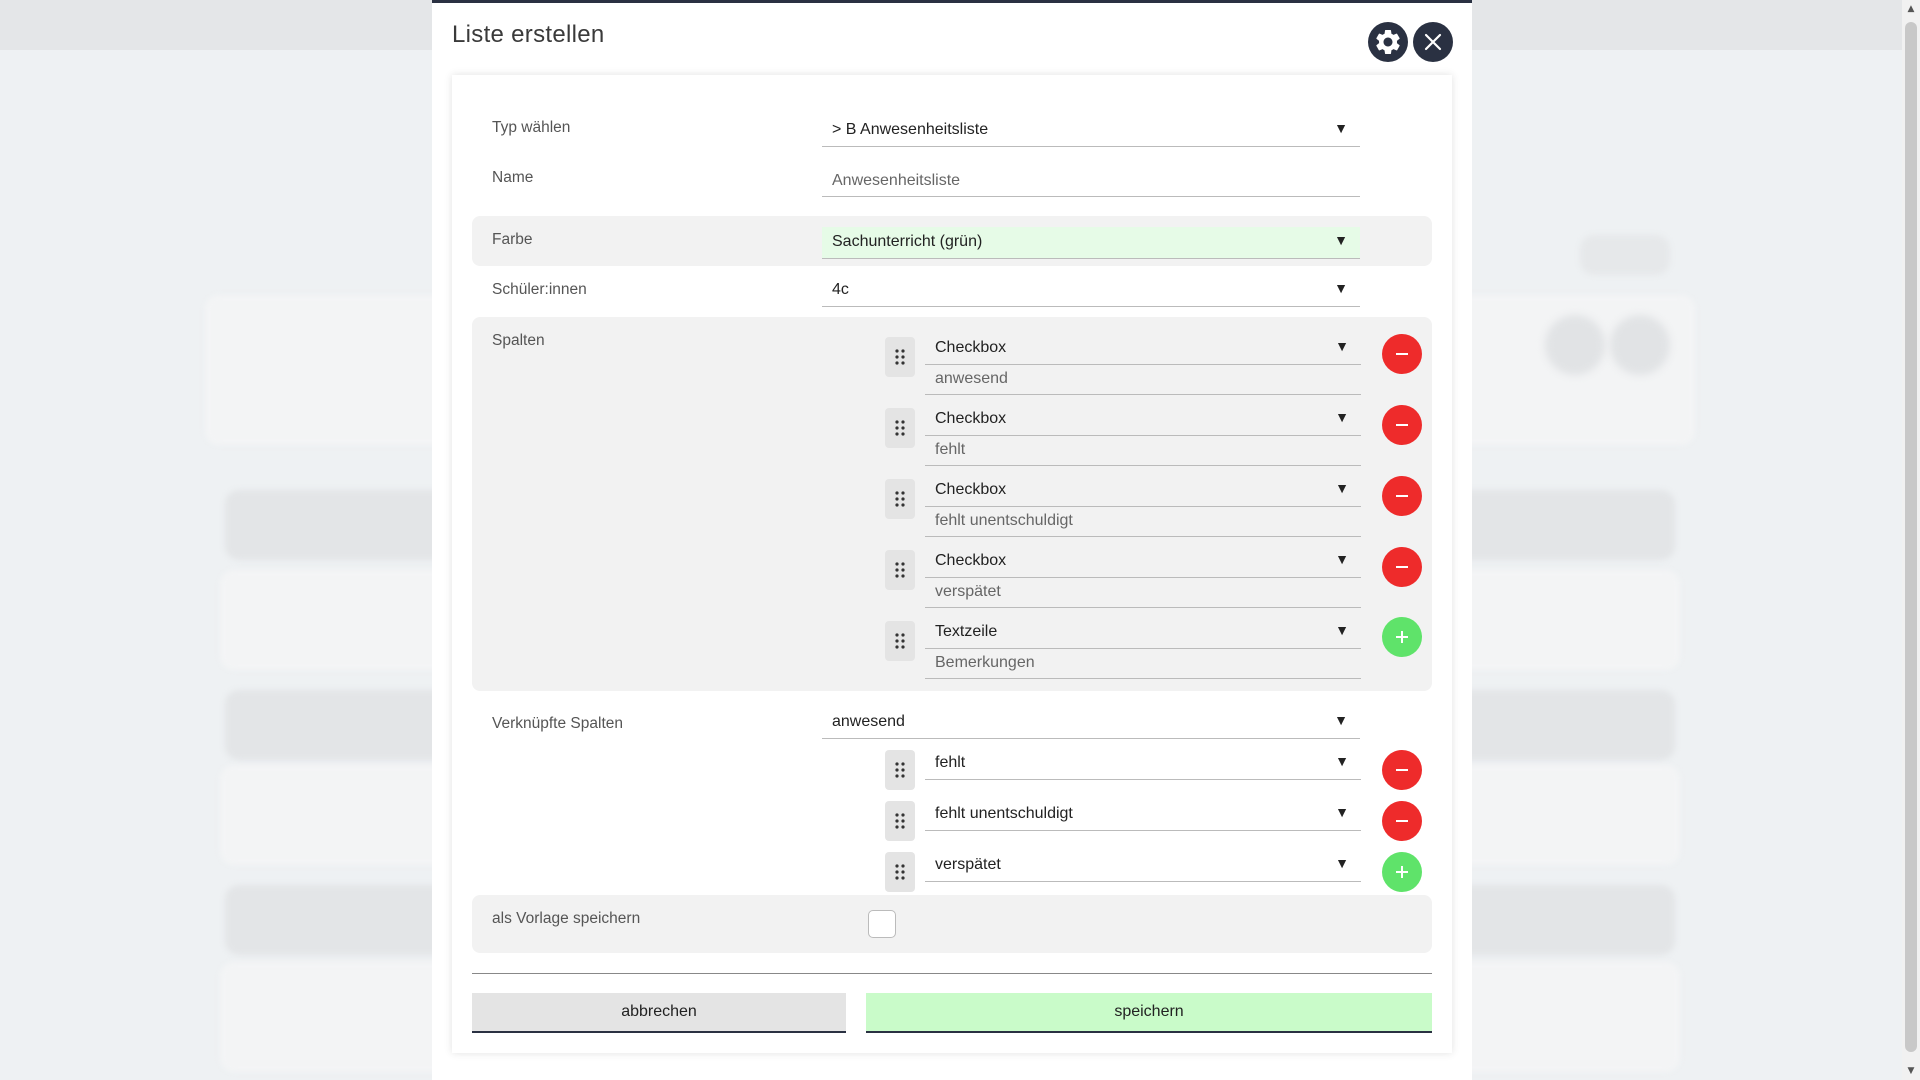 The height and width of the screenshot is (1080, 1920). Describe the element at coordinates (1911, 9) in the screenshot. I see `scroll-up-icon: ▲` at that location.